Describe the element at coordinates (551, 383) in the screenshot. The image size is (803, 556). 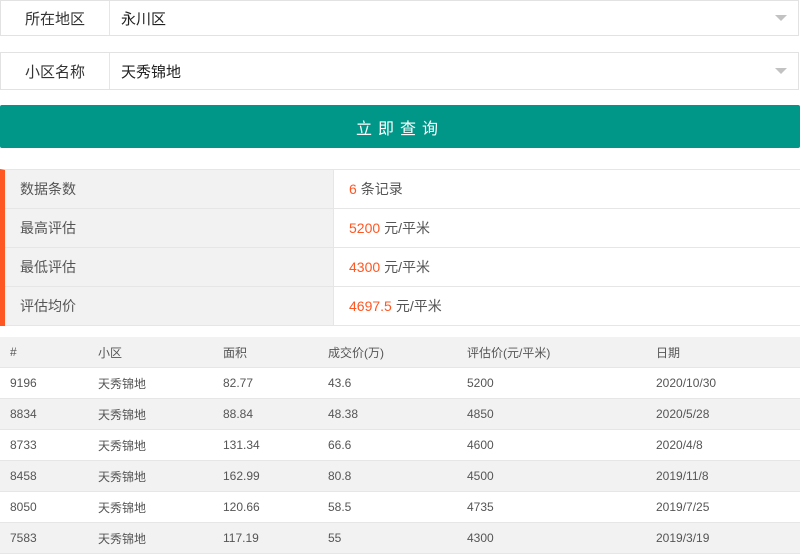
I see `table-cell: 5200` at that location.